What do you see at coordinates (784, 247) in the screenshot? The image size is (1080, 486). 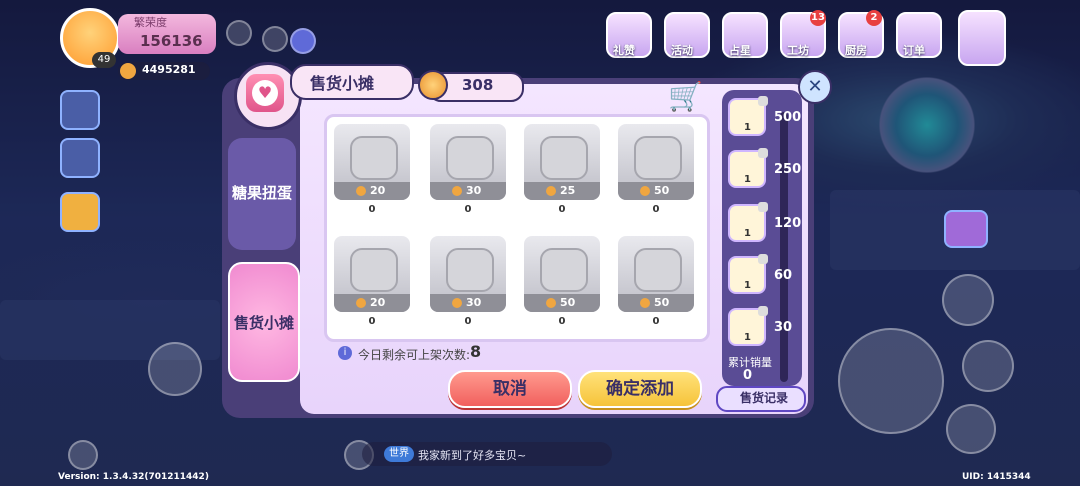 I see `sales-progress-track` at bounding box center [784, 247].